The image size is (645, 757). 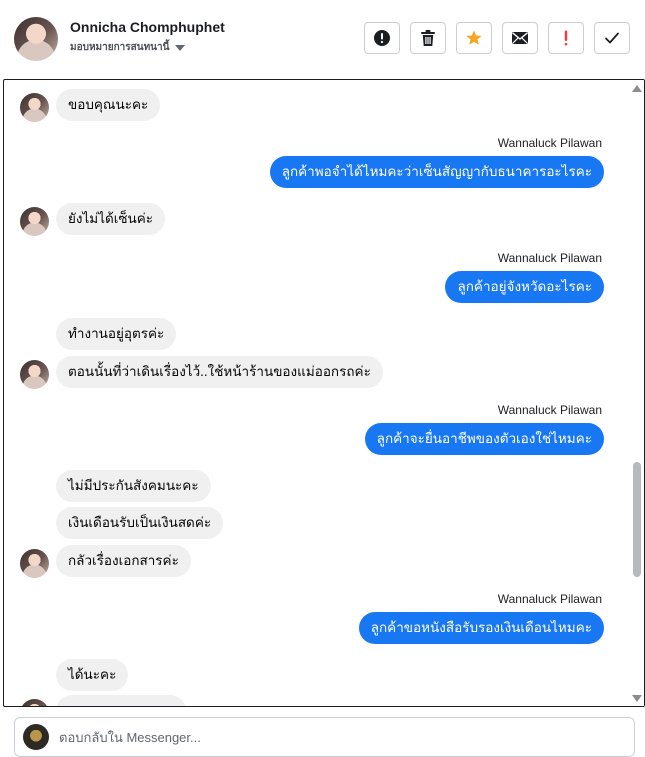 I want to click on scrollbar-thumb, so click(x=637, y=519).